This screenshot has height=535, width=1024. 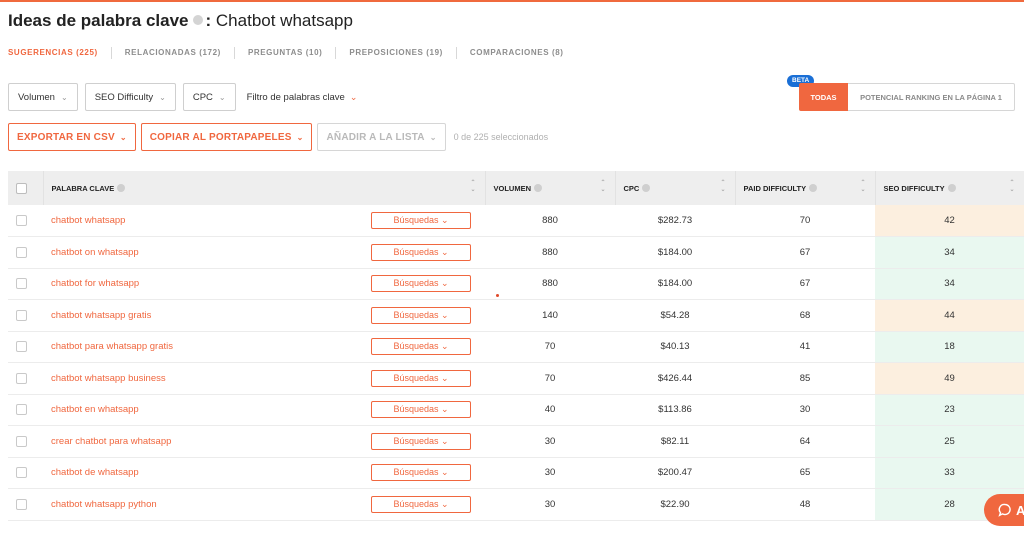 I want to click on volume-filter: Volumen ⌄, so click(x=43, y=97).